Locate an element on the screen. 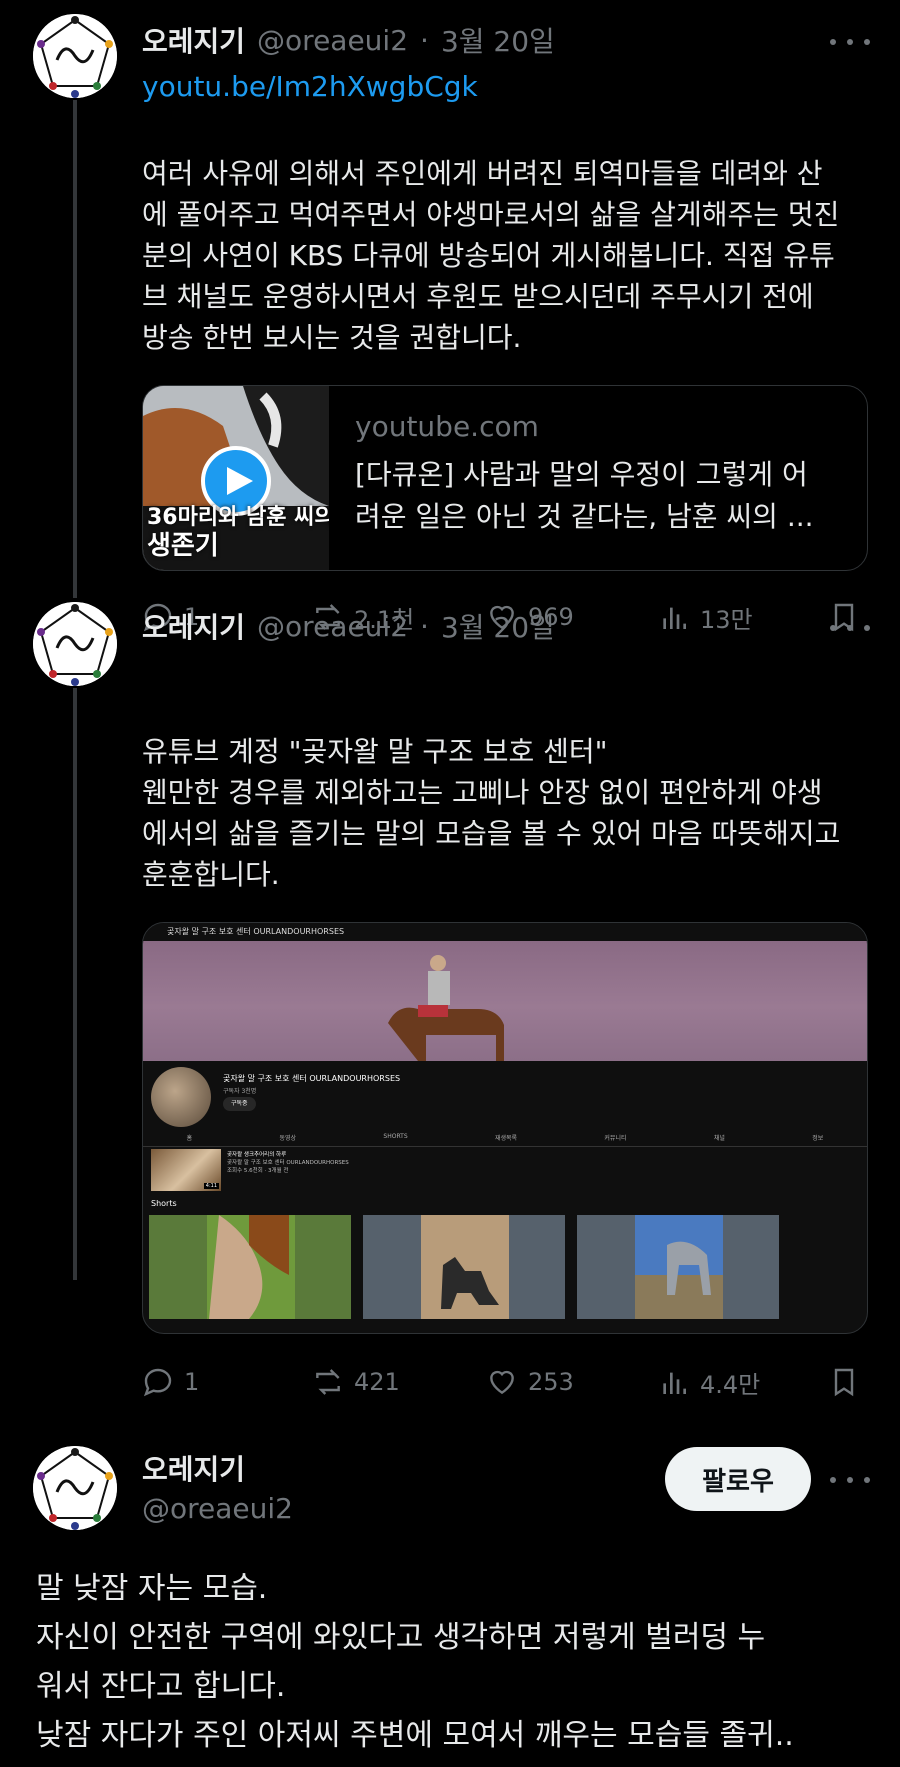 The image size is (900, 1767). tweet-actions: 1 421 253 4.4만 is located at coordinates (502, 1382).